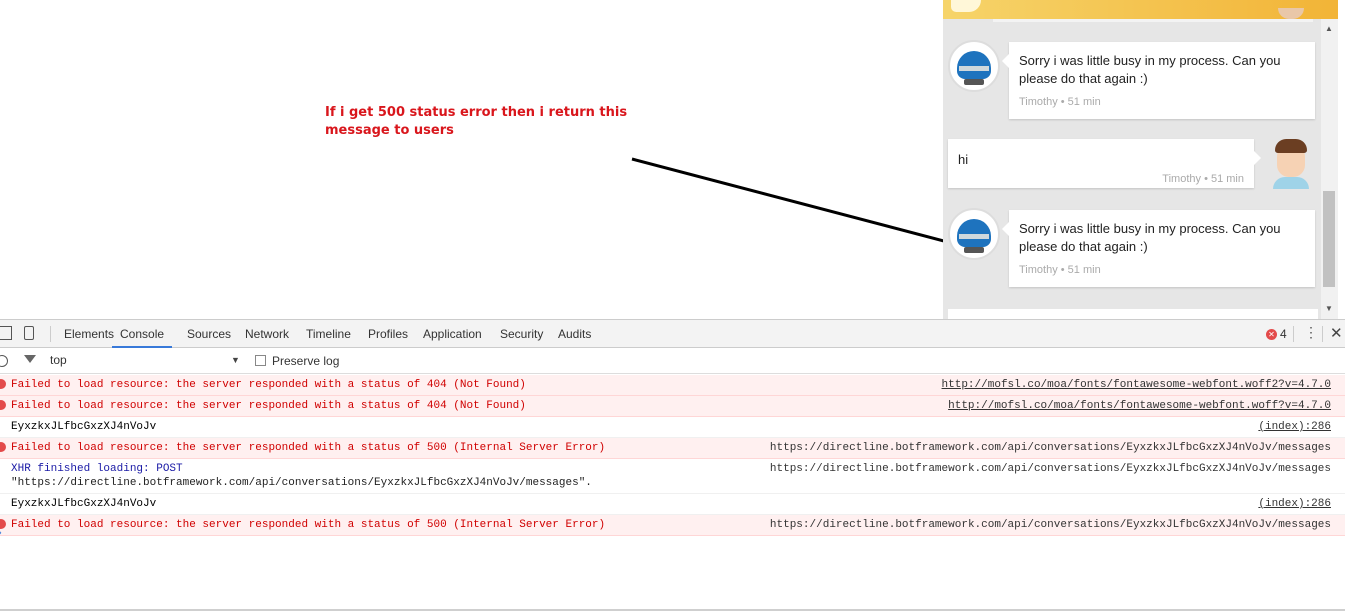  Describe the element at coordinates (1329, 308) in the screenshot. I see `scroll-down-icon: ▼` at that location.